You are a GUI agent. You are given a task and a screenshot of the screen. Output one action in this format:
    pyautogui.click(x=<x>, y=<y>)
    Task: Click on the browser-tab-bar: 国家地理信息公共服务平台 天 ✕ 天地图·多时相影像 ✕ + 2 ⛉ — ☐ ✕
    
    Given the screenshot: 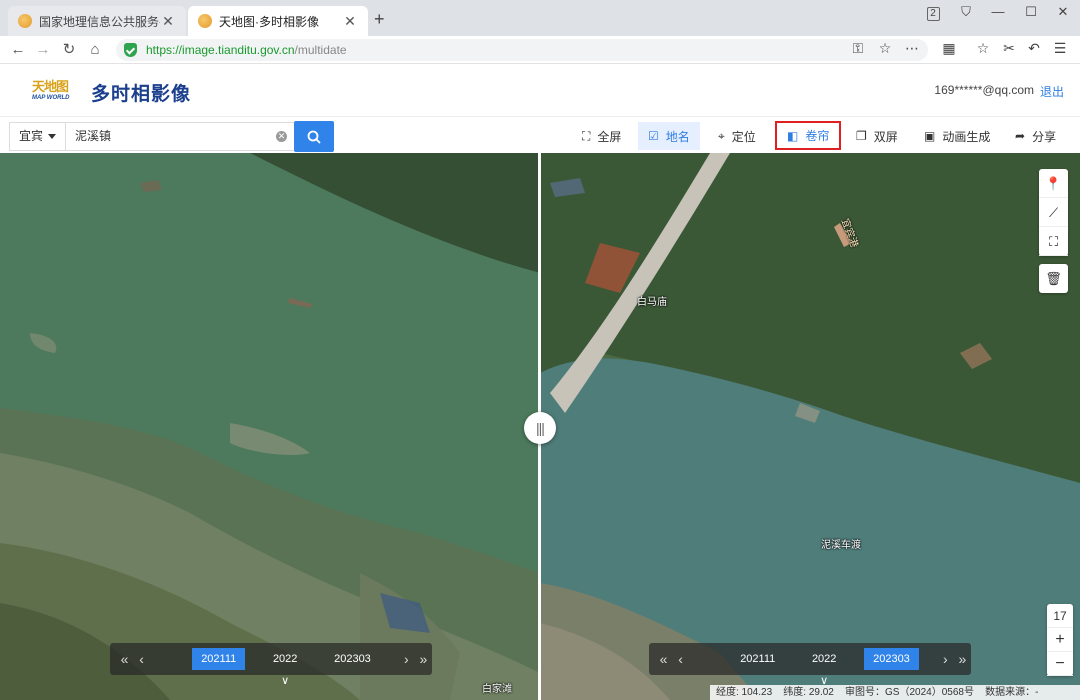 What is the action you would take?
    pyautogui.click(x=540, y=18)
    